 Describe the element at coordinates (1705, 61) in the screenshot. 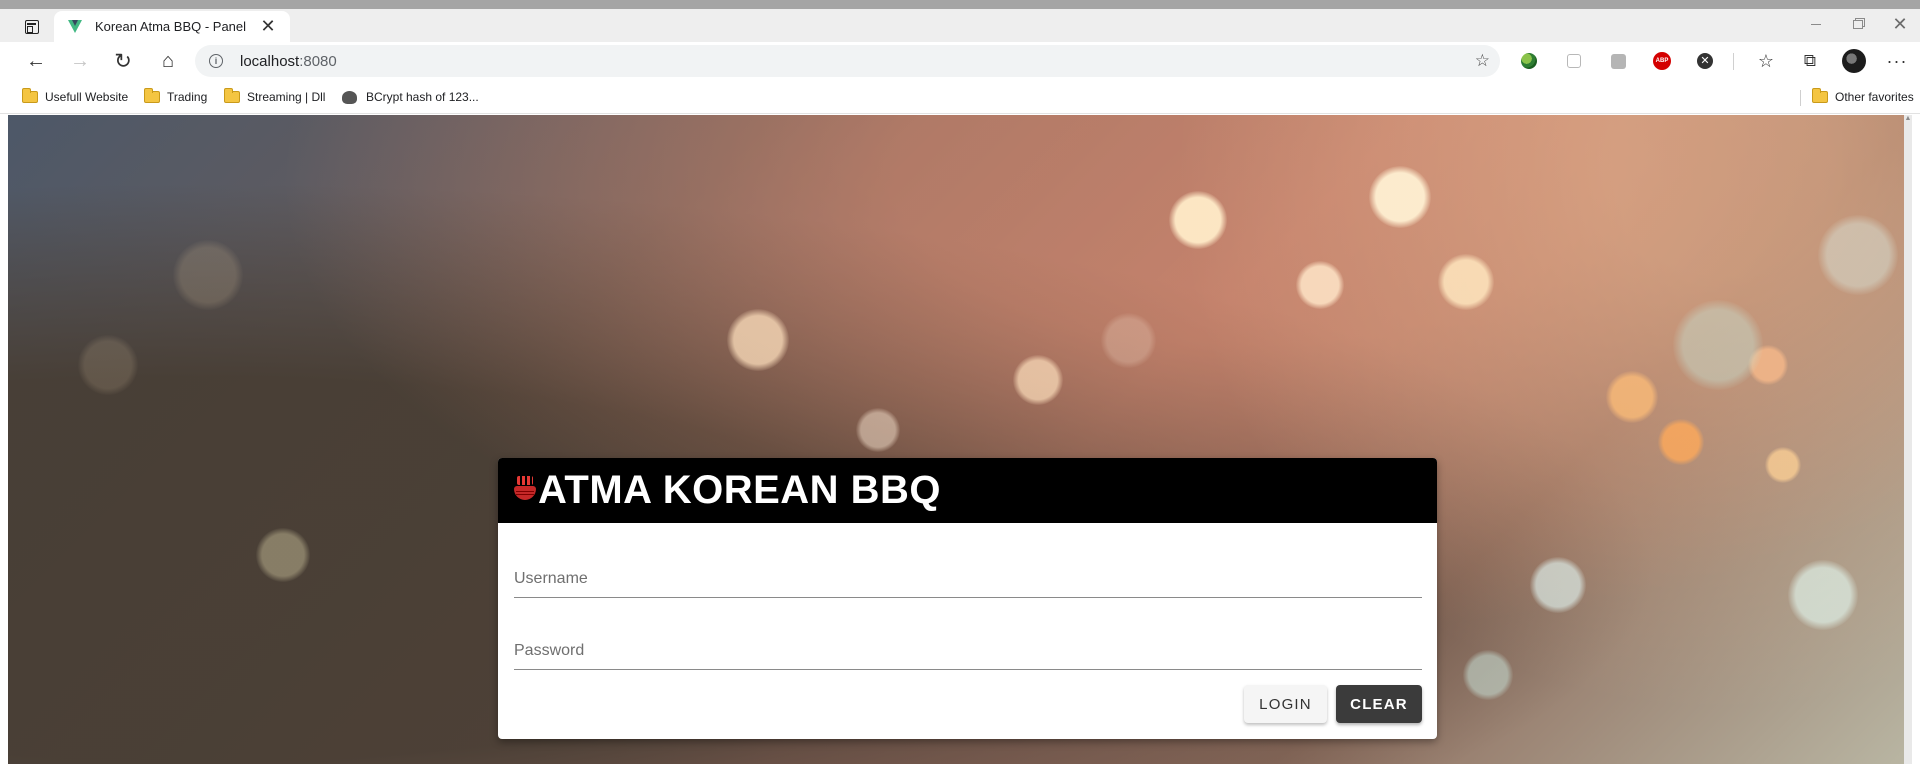

I see `close-circle-extension-icon: ✕` at that location.